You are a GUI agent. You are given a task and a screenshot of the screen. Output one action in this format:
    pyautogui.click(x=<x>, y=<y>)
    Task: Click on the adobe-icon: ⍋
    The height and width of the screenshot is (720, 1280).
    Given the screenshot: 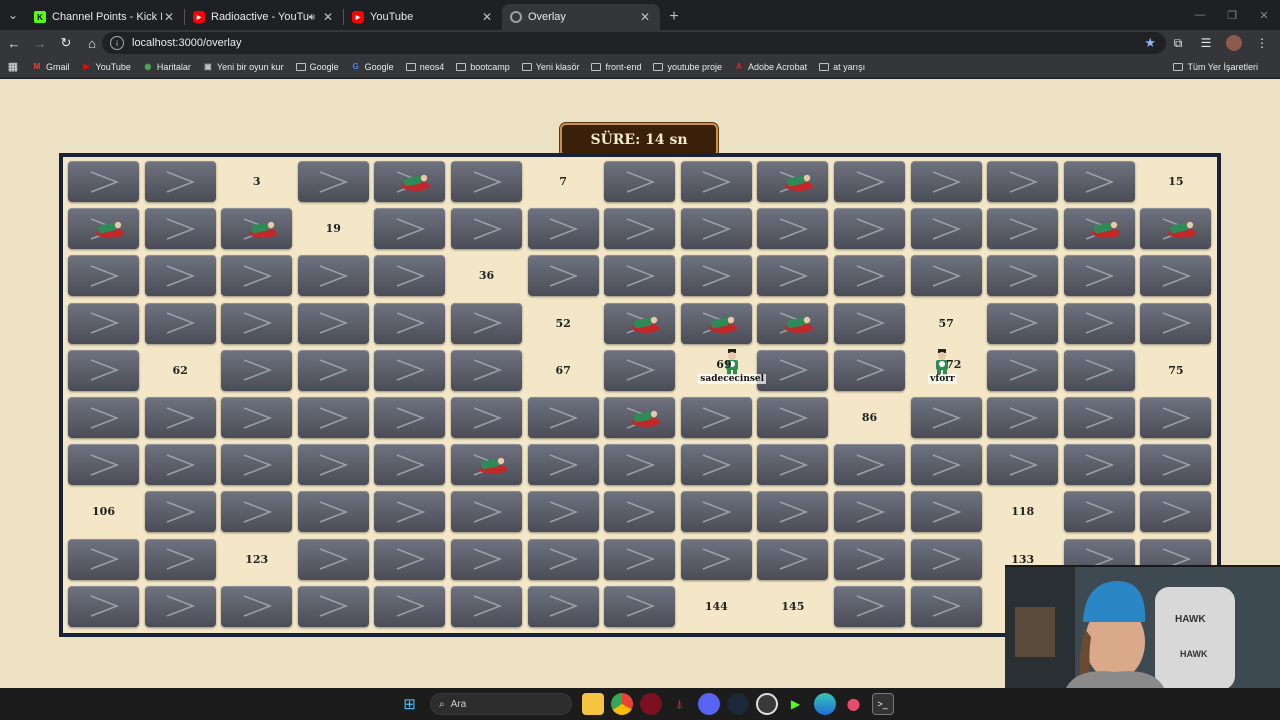 What is the action you would take?
    pyautogui.click(x=680, y=704)
    